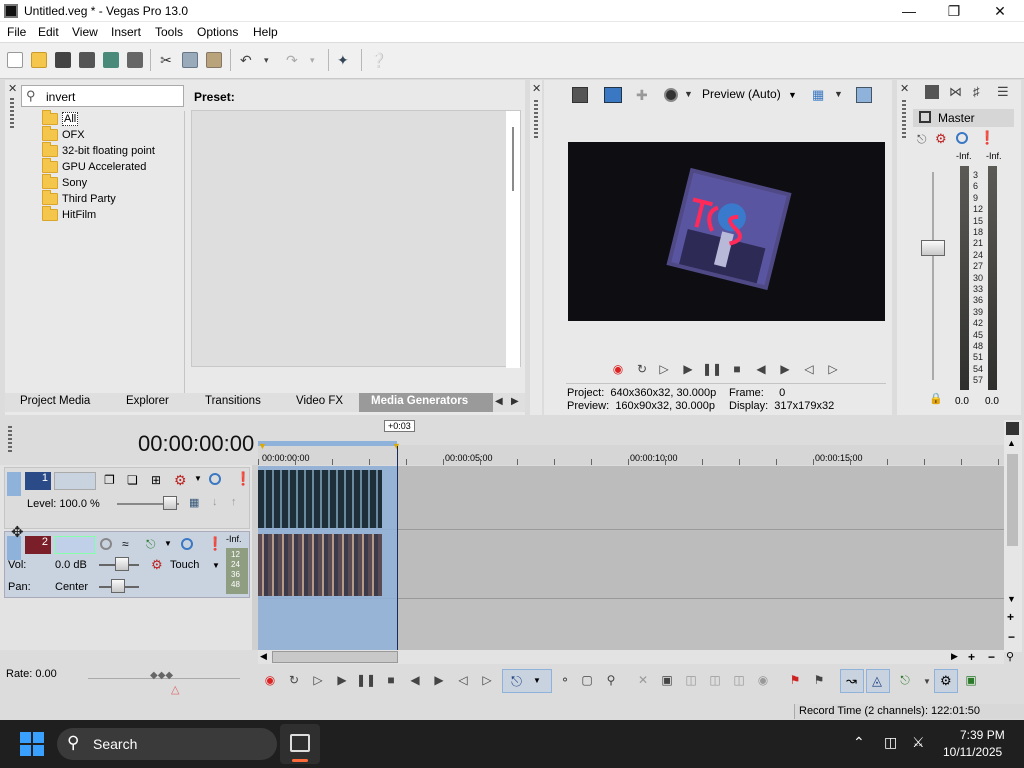 The height and width of the screenshot is (768, 1024). What do you see at coordinates (536, 88) in the screenshot?
I see `preview-close-icon: ✕` at bounding box center [536, 88].